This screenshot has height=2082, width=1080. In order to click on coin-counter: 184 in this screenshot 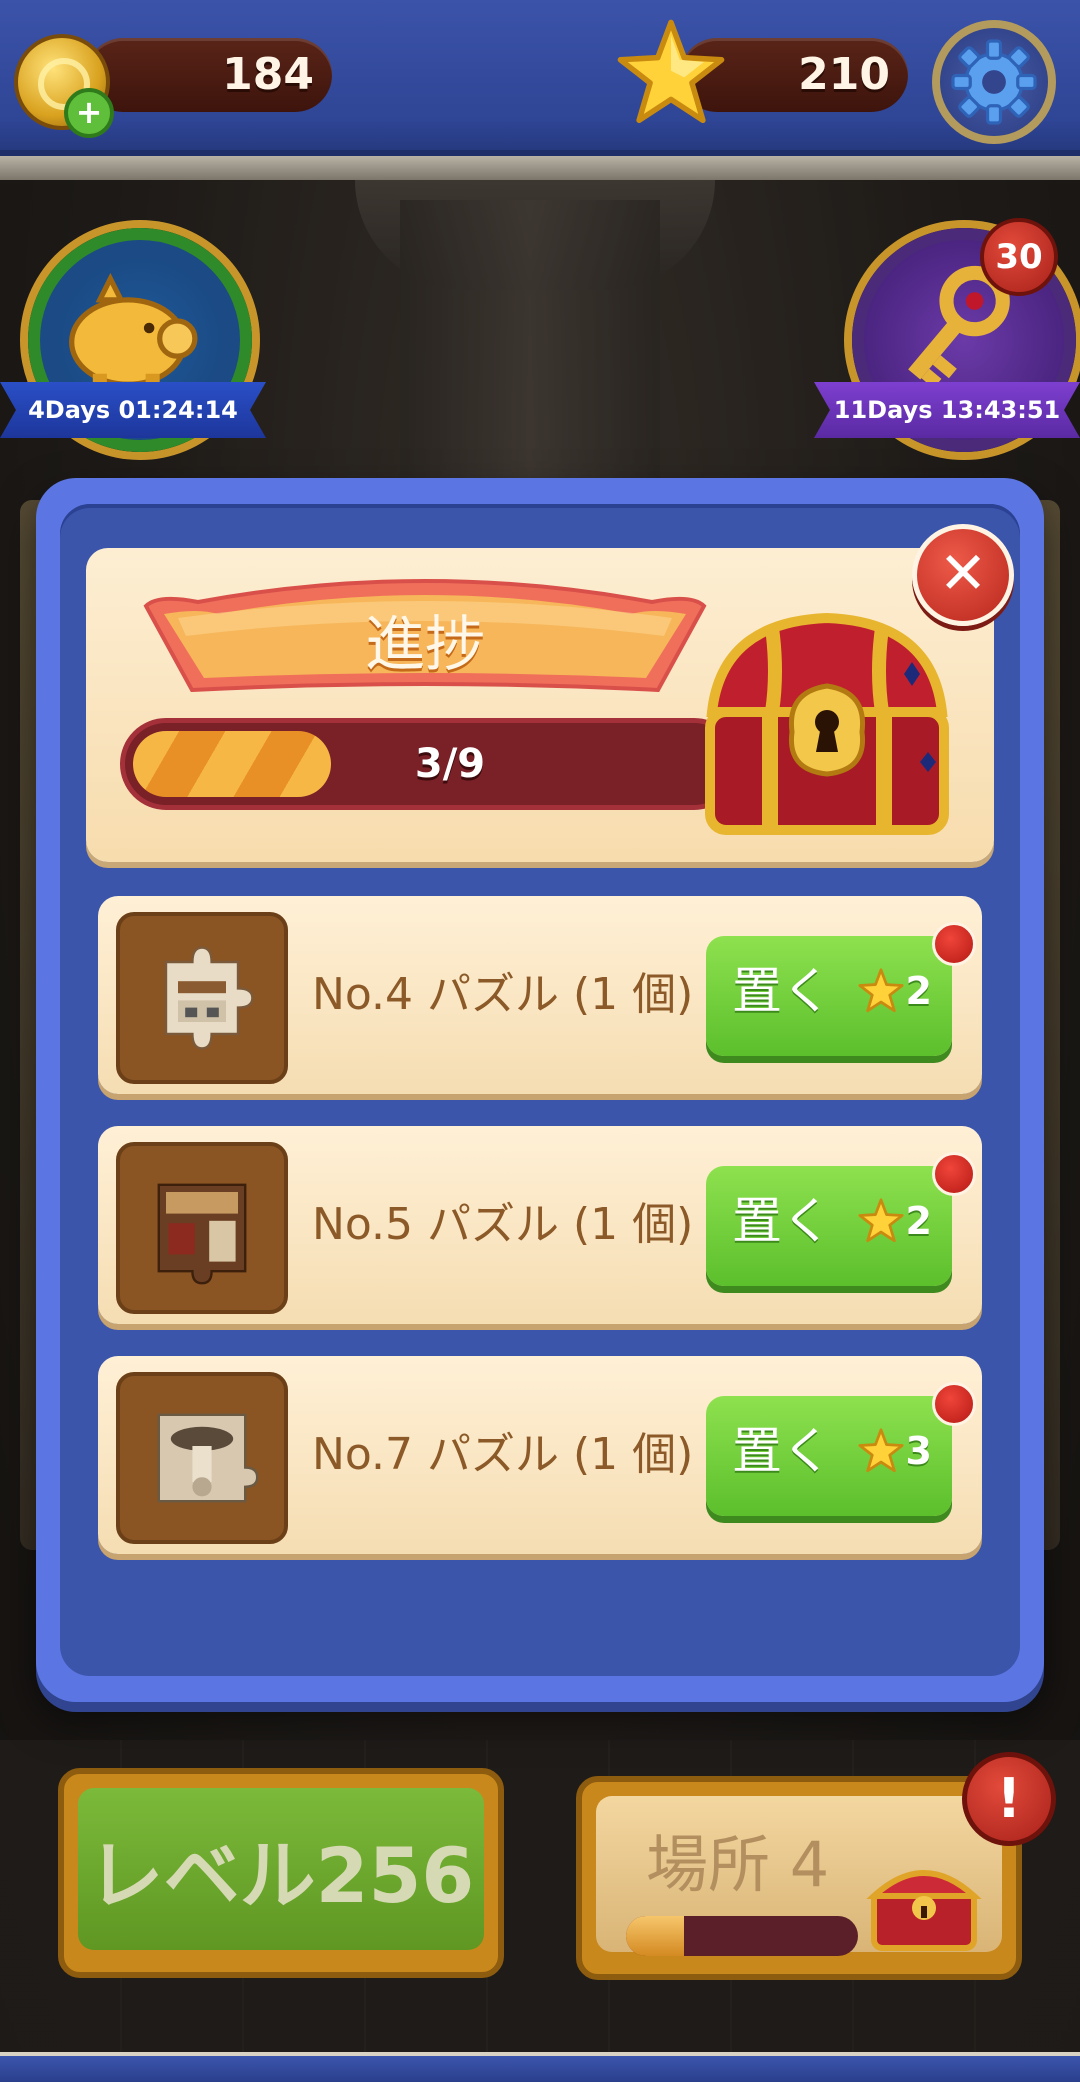, I will do `click(209, 75)`.